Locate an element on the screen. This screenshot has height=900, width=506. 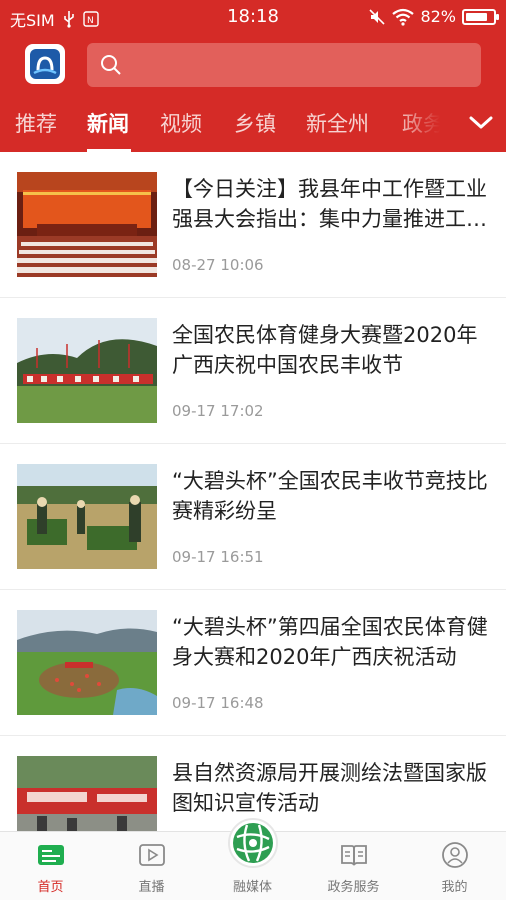
user-icon is located at coordinates (455, 855).